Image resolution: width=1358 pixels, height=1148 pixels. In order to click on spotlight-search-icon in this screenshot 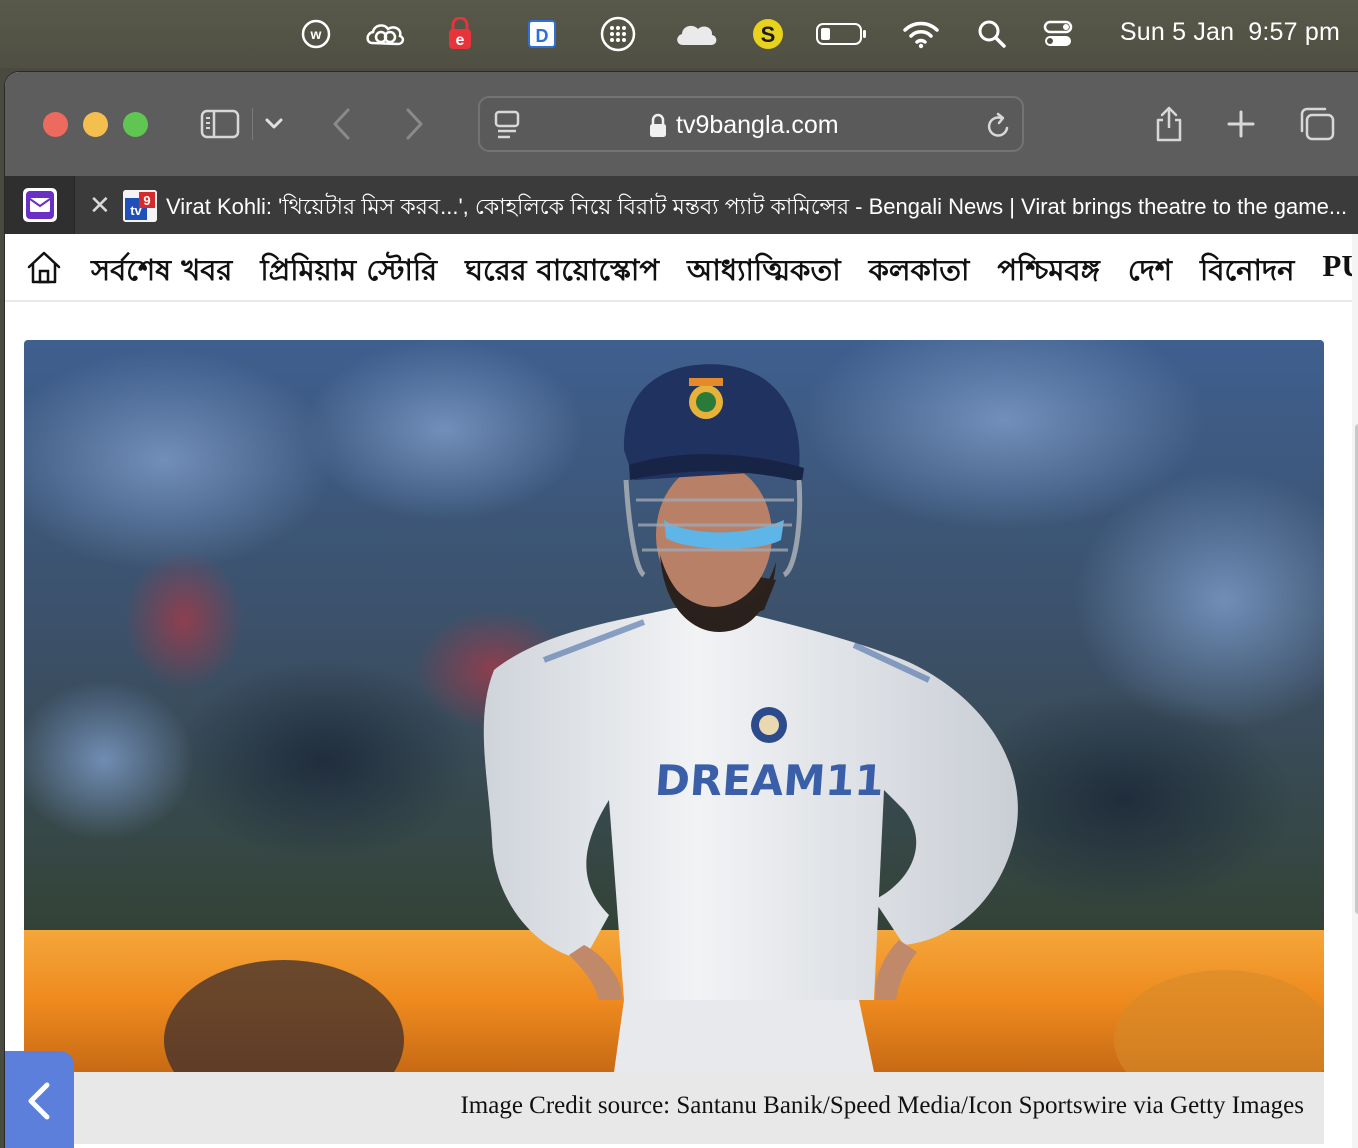, I will do `click(992, 34)`.